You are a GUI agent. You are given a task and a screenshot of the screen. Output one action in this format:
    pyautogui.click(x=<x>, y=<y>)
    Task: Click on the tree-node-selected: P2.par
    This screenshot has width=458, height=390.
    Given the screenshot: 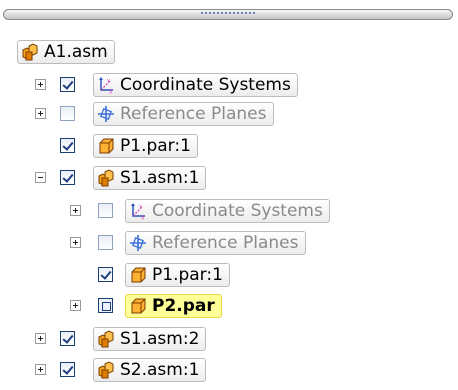 What is the action you would take?
    pyautogui.click(x=173, y=306)
    